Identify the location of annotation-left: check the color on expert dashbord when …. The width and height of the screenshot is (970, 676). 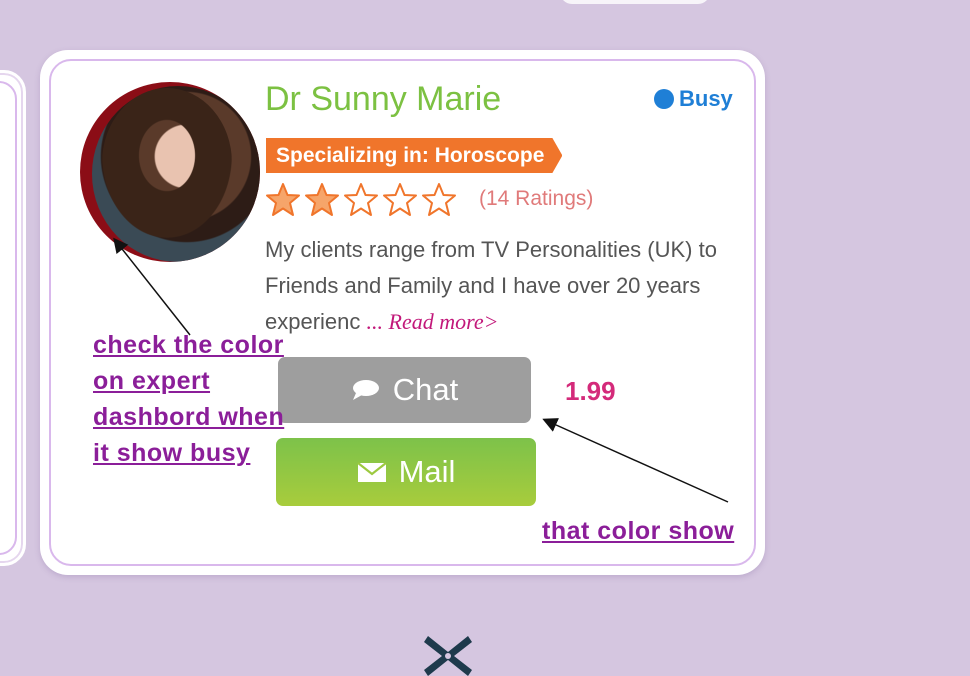
(189, 399).